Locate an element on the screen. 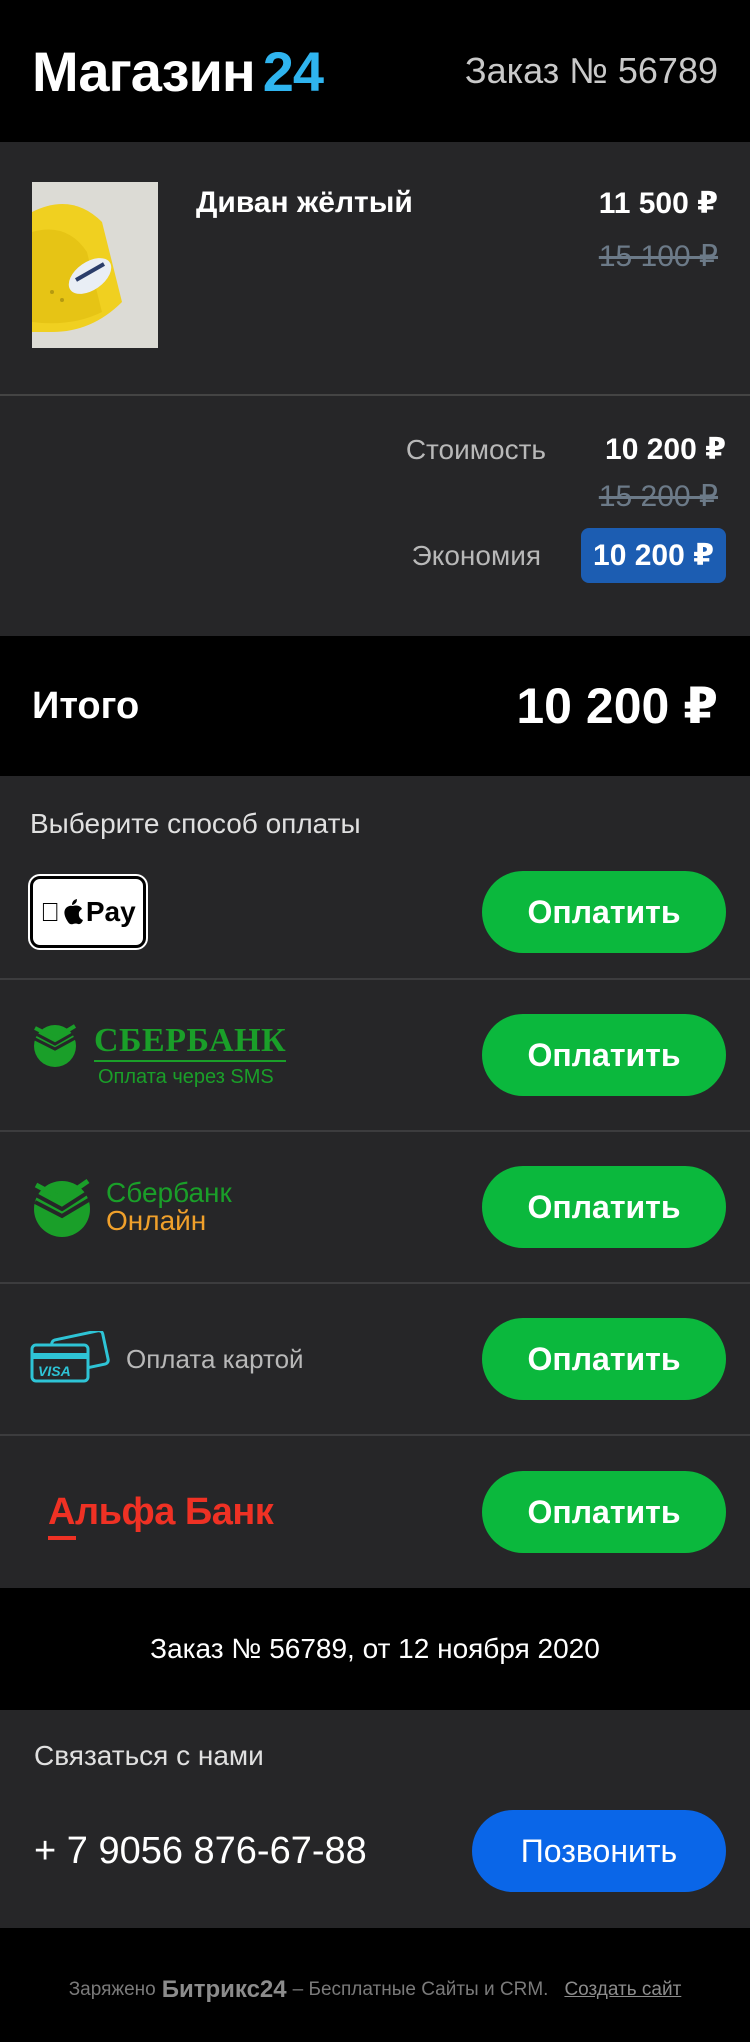 This screenshot has height=2042, width=750. sber-online-suffix: Онлайн is located at coordinates (156, 1220).